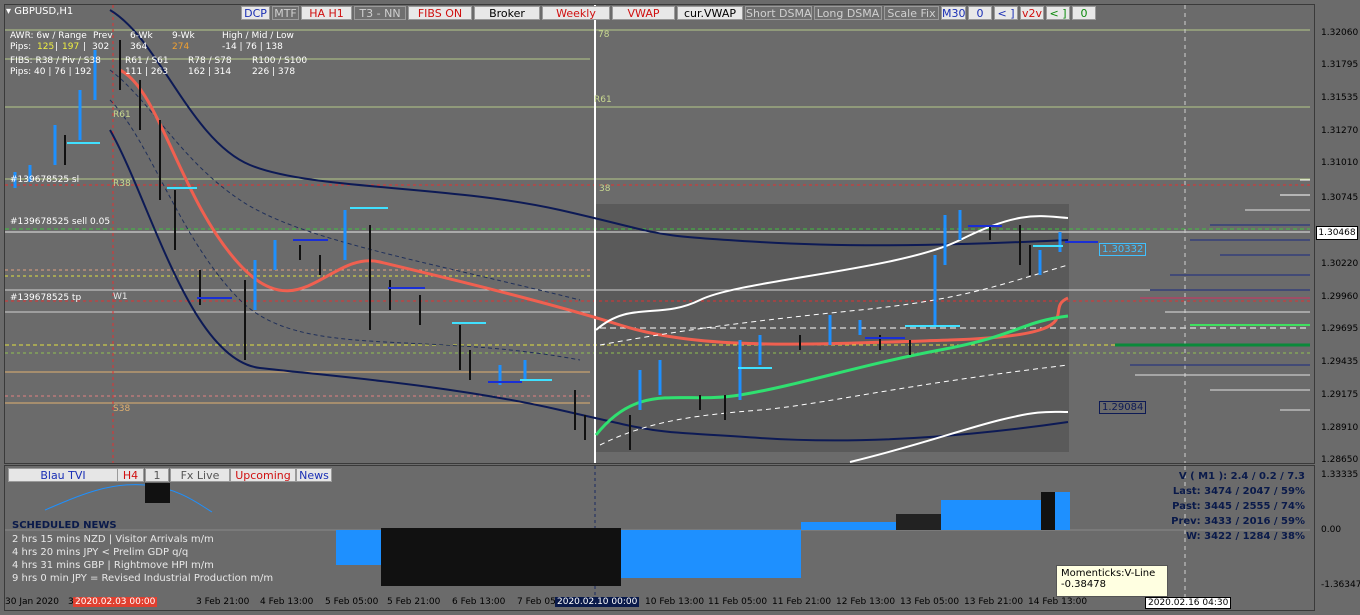 The image size is (1360, 615). Describe the element at coordinates (63, 475) in the screenshot. I see `sub-button-blau-tvi: Blau TVI` at that location.